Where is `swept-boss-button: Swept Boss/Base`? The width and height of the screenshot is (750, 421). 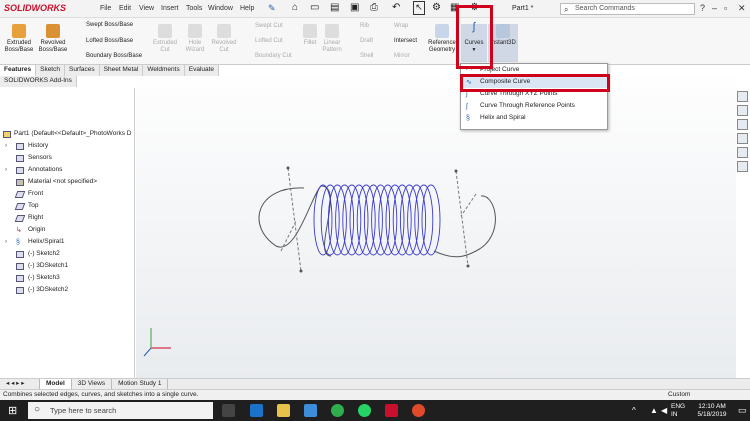 swept-boss-button: Swept Boss/Base is located at coordinates (102, 25).